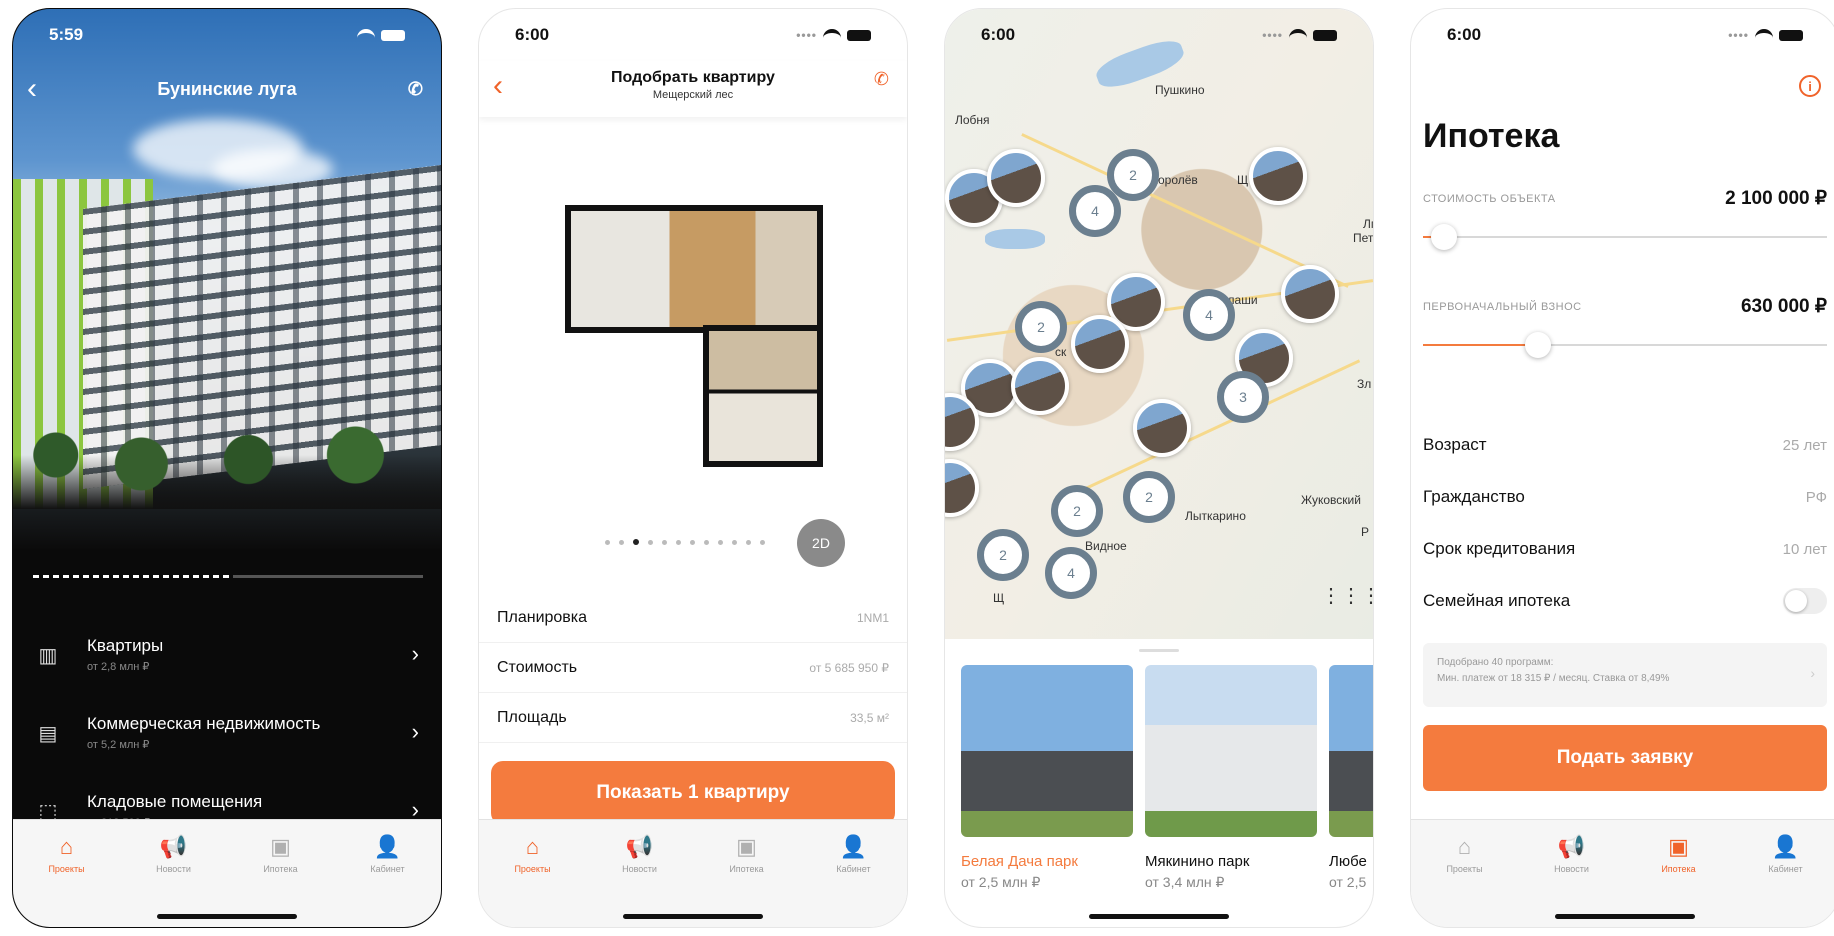  I want to click on row-value: 33,5 м², so click(869, 717).